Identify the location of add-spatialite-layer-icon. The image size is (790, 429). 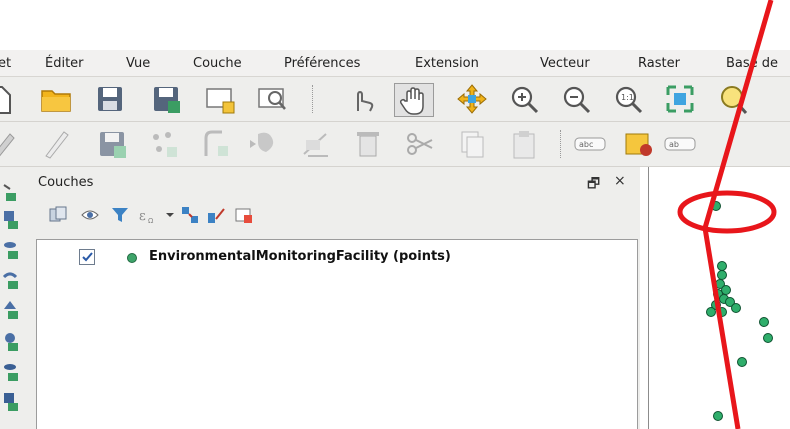
(13, 280).